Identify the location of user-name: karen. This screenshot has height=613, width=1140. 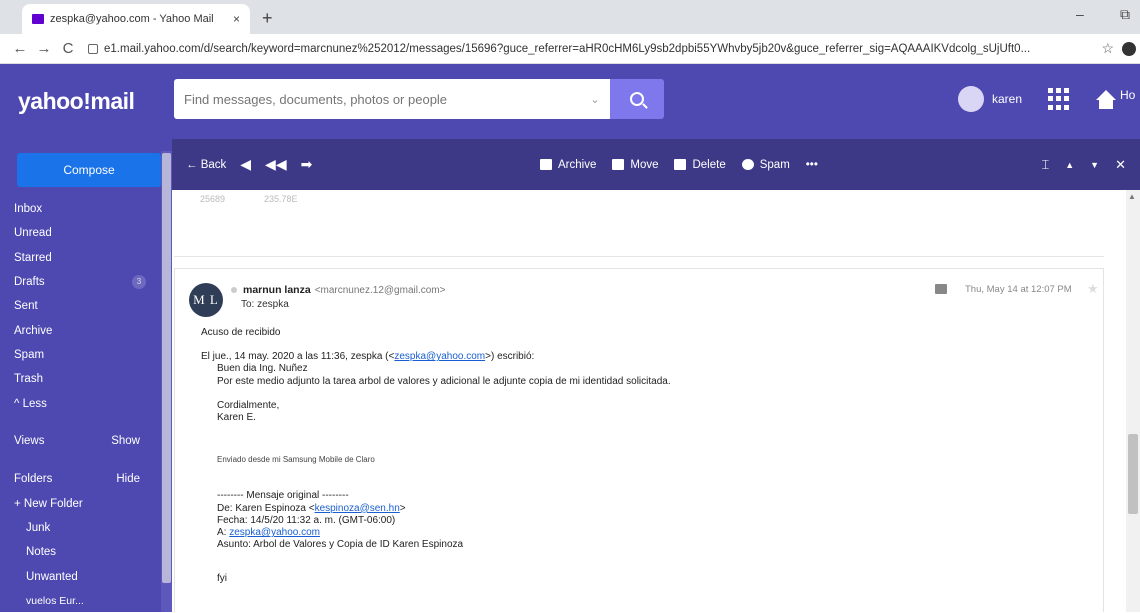
(1007, 99).